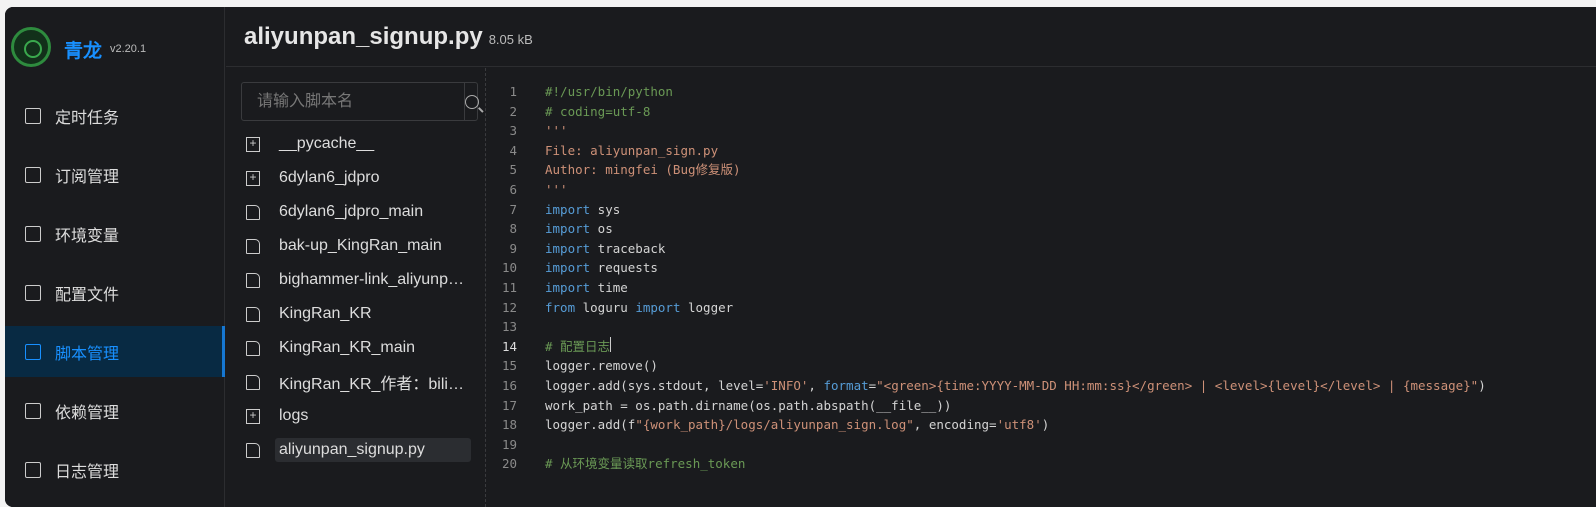 The image size is (1596, 507). I want to click on sidebar-item-2: 环境变量, so click(115, 233).